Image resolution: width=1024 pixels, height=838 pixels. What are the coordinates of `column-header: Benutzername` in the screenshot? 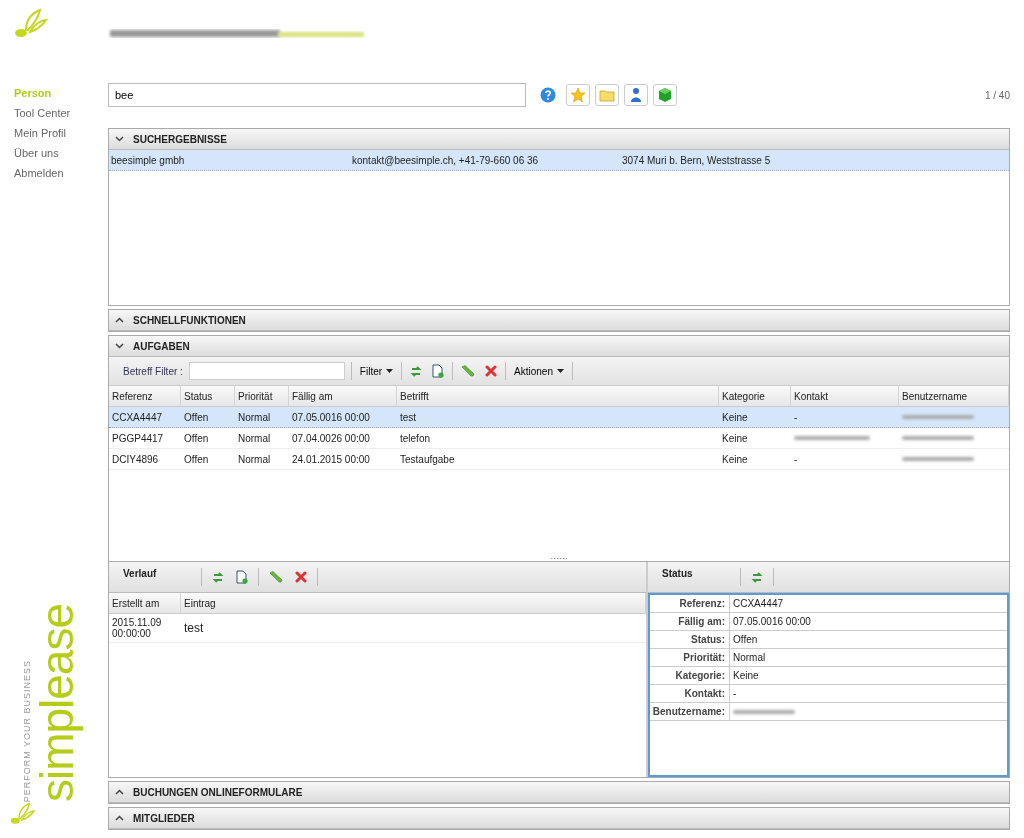 It's located at (954, 396).